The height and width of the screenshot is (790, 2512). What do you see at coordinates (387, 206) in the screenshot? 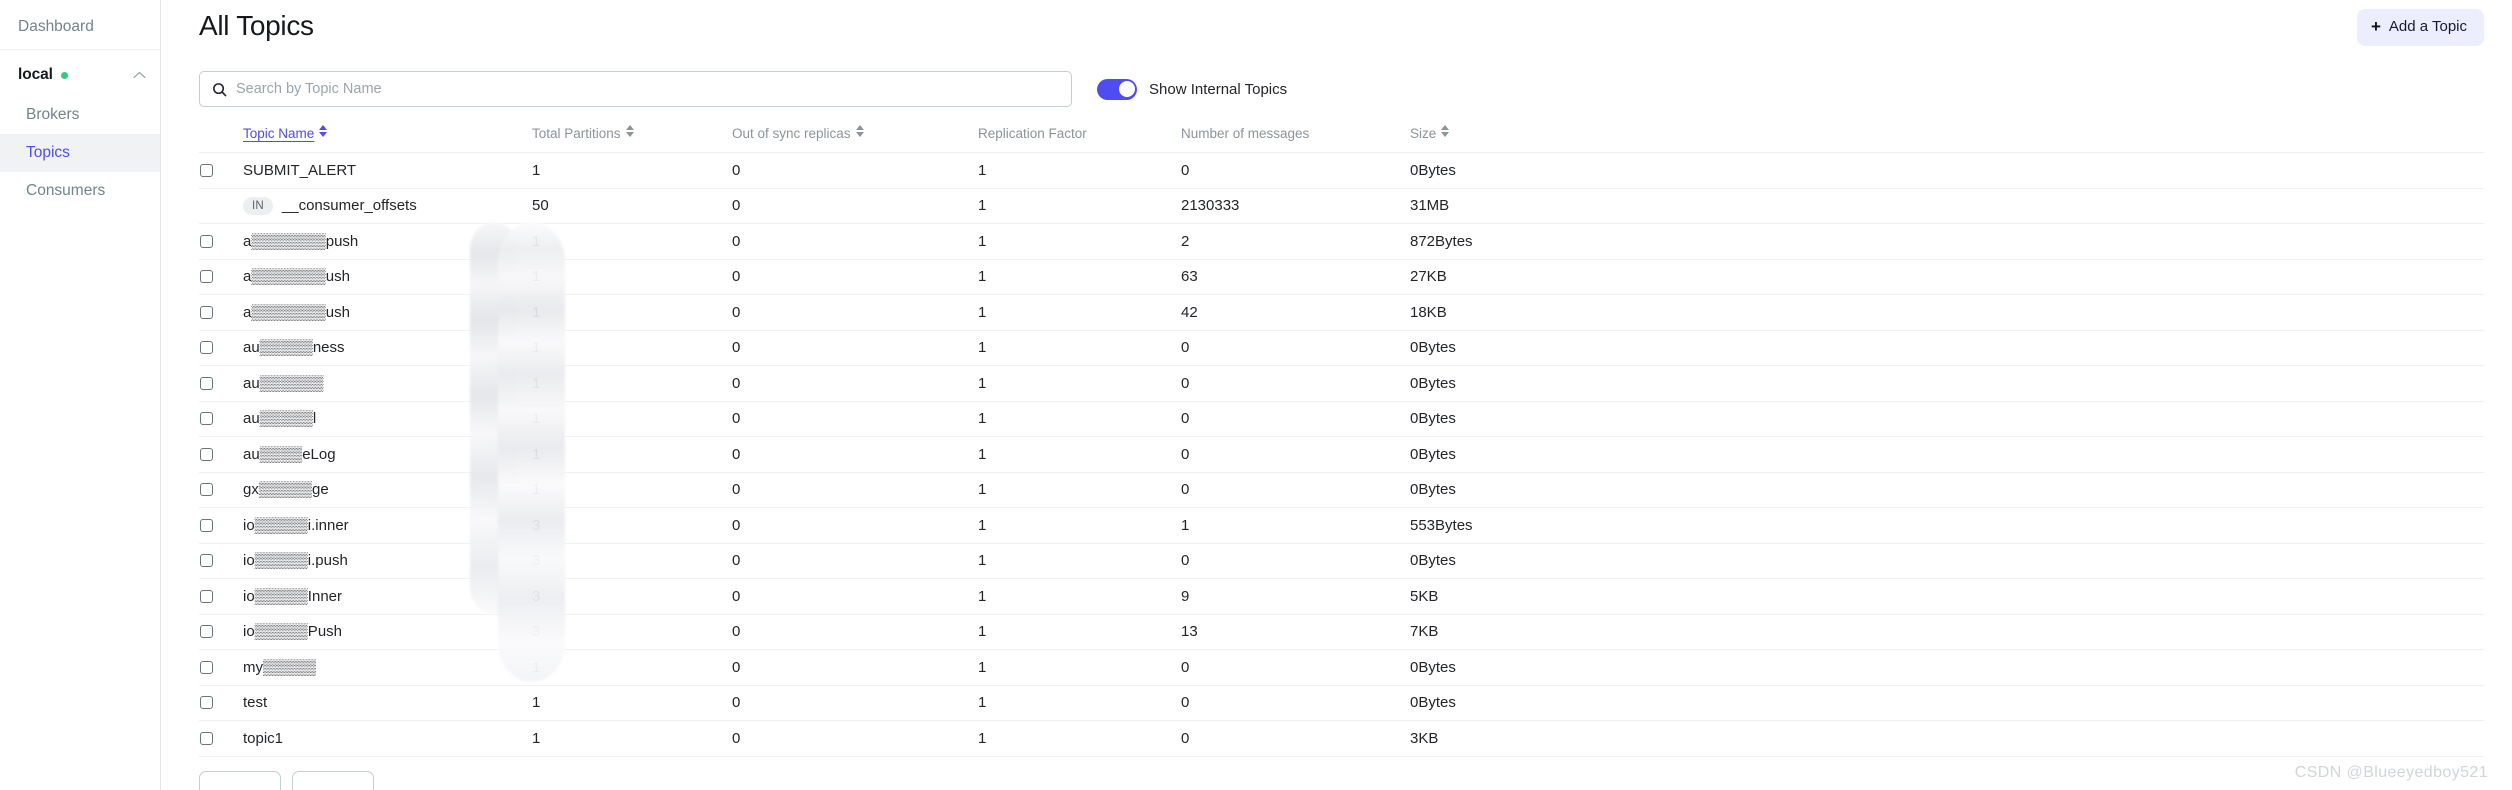
I see `topic-name-cell: IN __consumer_offsets` at bounding box center [387, 206].